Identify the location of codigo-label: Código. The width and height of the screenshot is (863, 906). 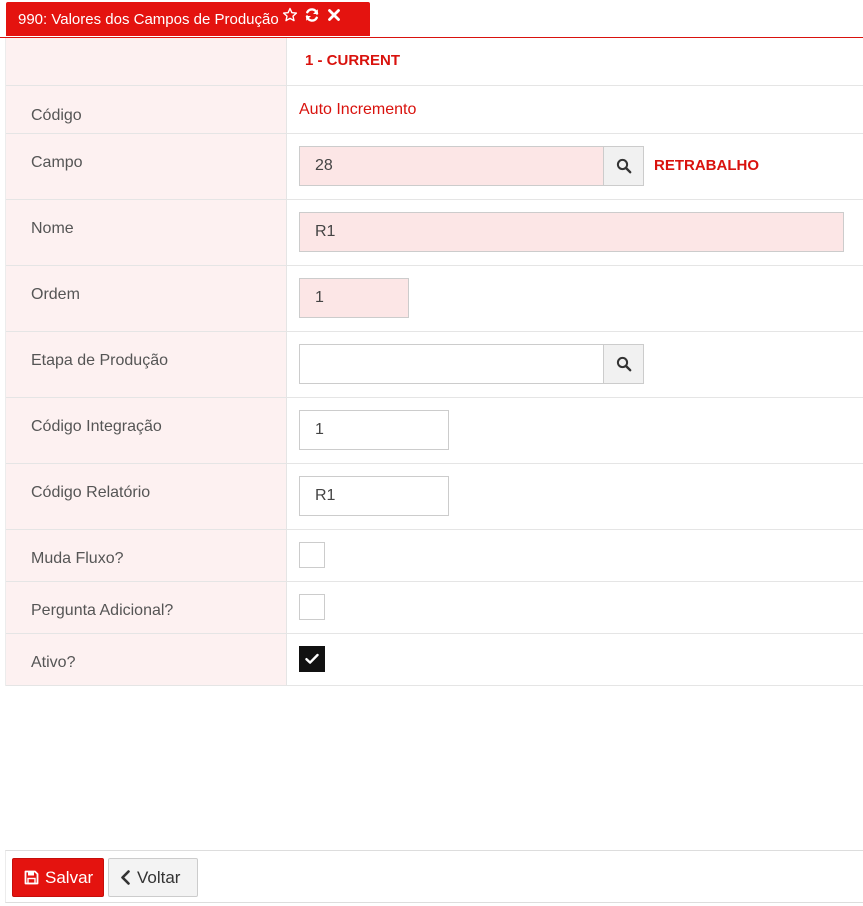
(56, 115).